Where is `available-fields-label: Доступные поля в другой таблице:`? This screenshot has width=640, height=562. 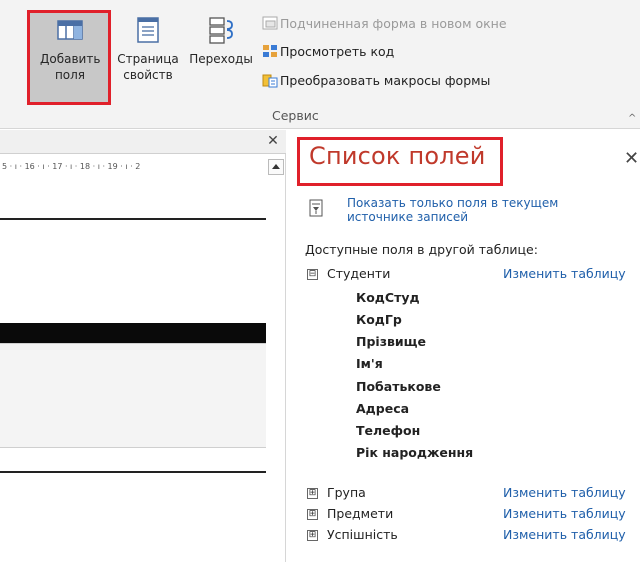 available-fields-label: Доступные поля в другой таблице: is located at coordinates (421, 249).